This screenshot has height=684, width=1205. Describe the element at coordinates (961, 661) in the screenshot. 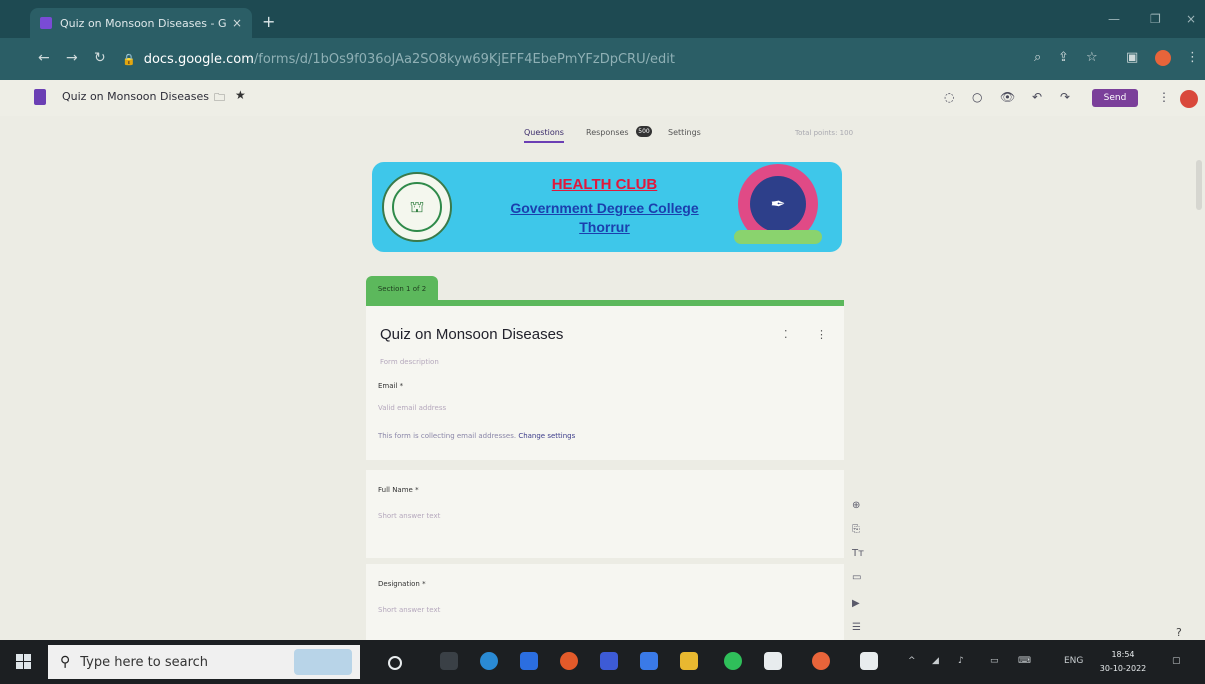

I see `volume-icon: ♪` at that location.